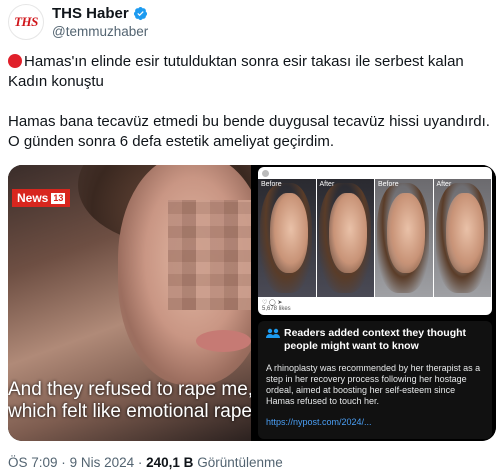  Describe the element at coordinates (170, 462) in the screenshot. I see `view-count: 240,1 B` at that location.